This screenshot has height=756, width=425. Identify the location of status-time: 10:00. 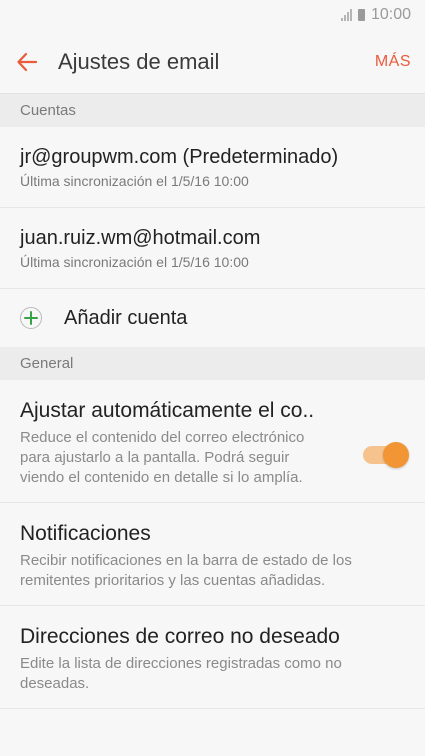
(390, 14).